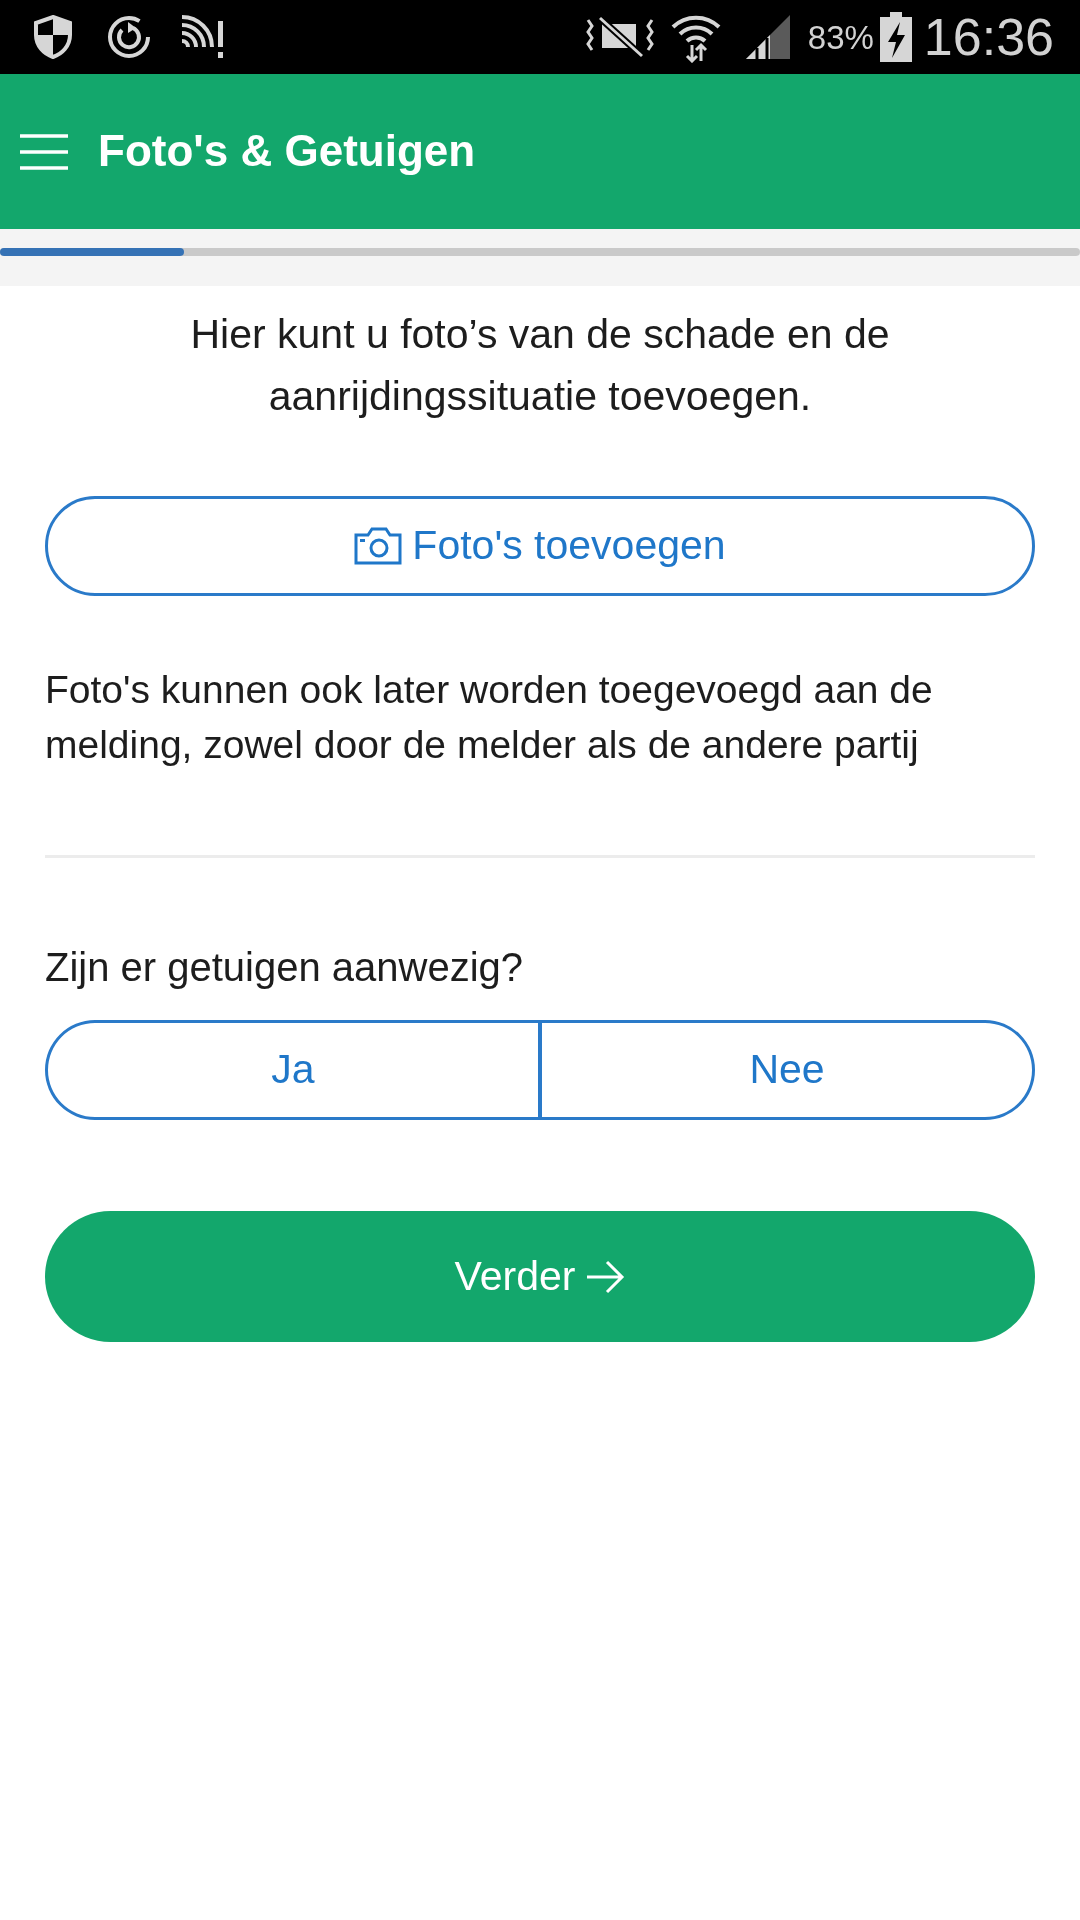 The image size is (1080, 1920). Describe the element at coordinates (787, 1070) in the screenshot. I see `witness-option: Nee` at that location.